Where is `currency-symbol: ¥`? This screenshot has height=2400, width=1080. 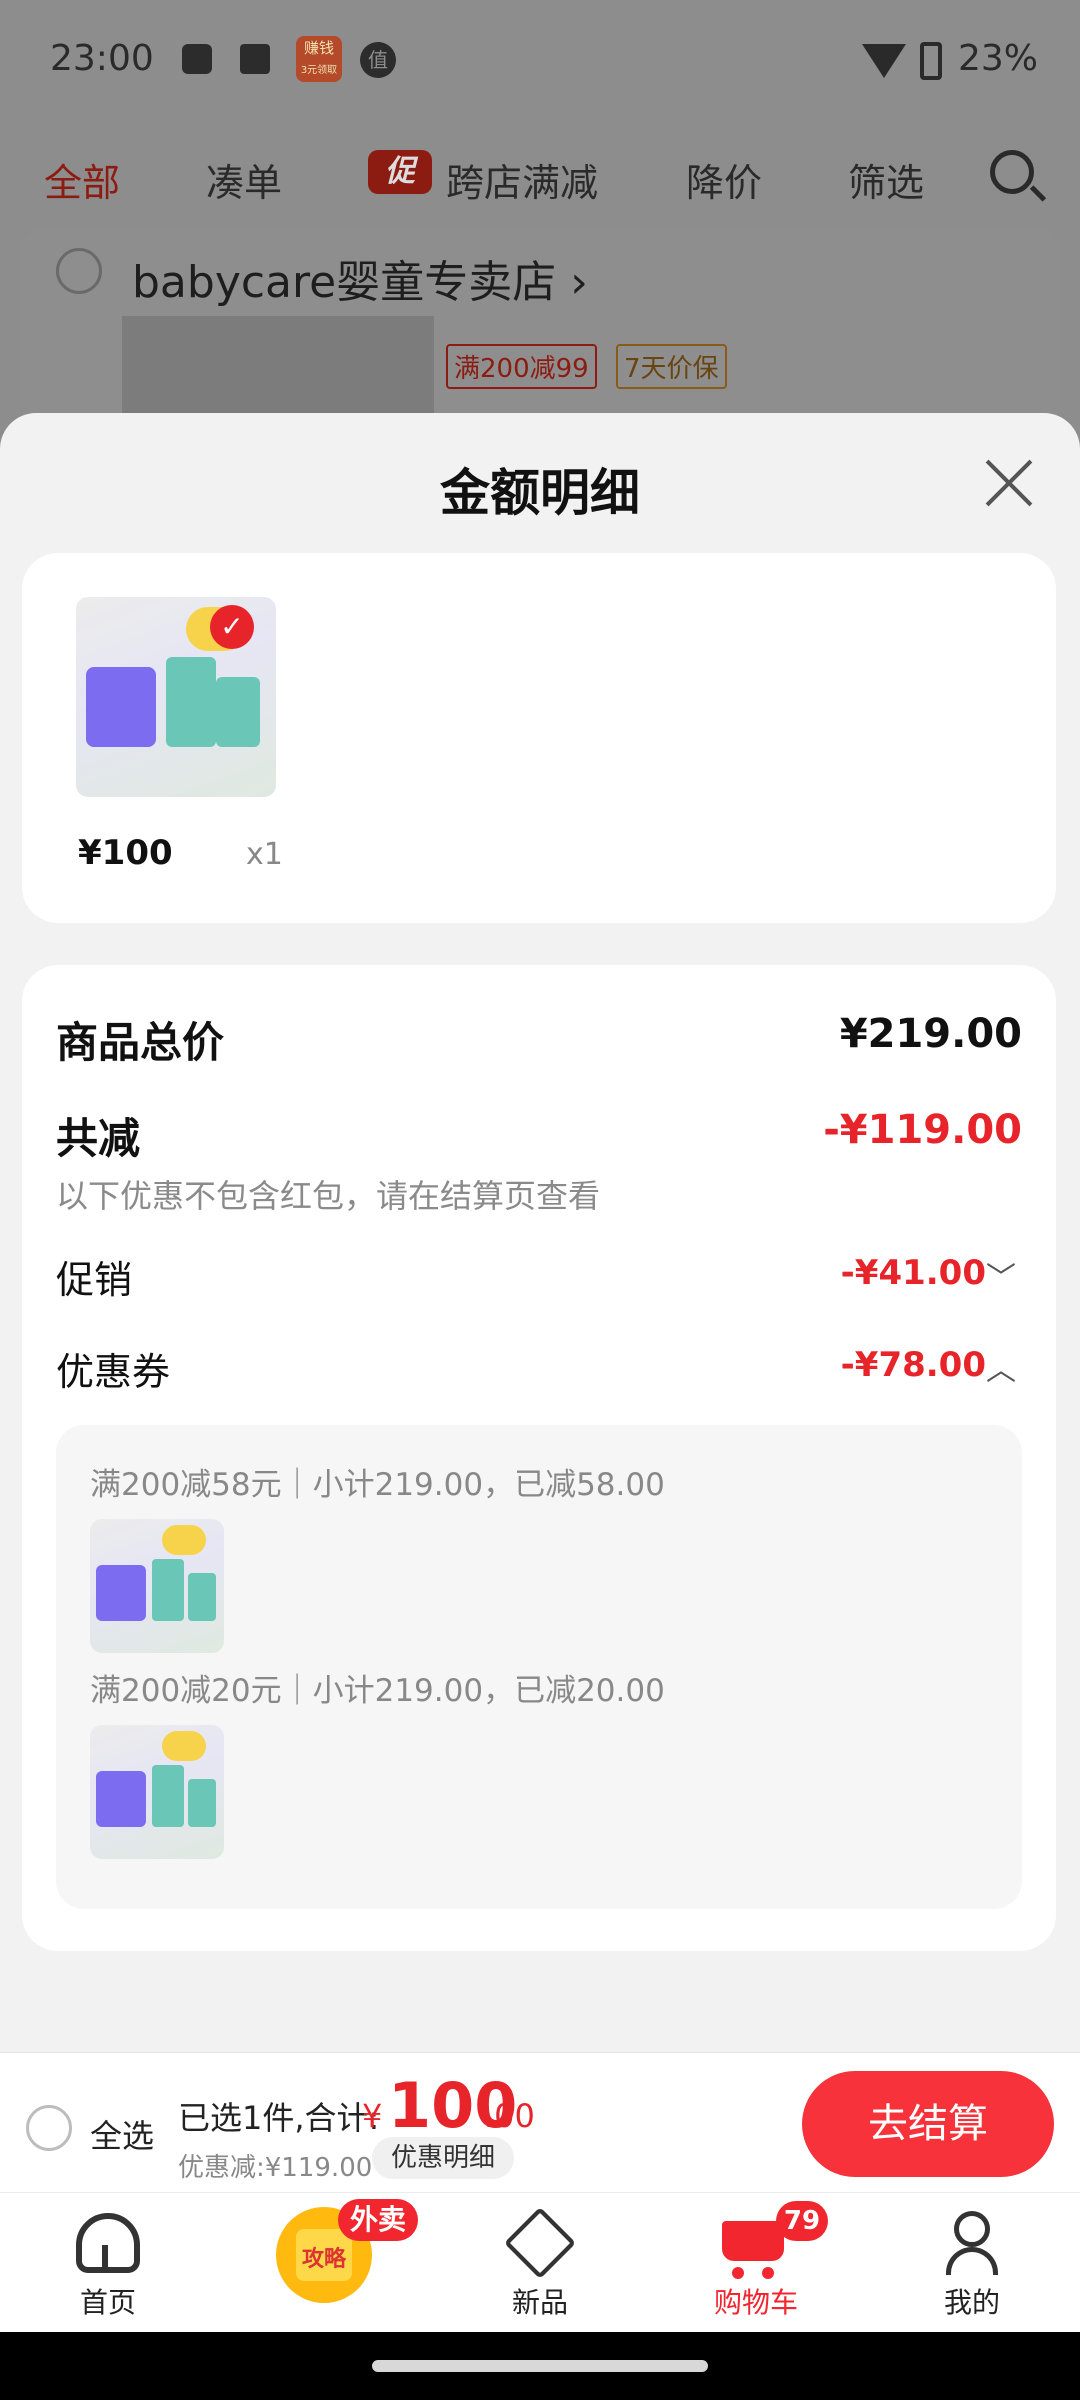 currency-symbol: ¥ is located at coordinates (372, 2116).